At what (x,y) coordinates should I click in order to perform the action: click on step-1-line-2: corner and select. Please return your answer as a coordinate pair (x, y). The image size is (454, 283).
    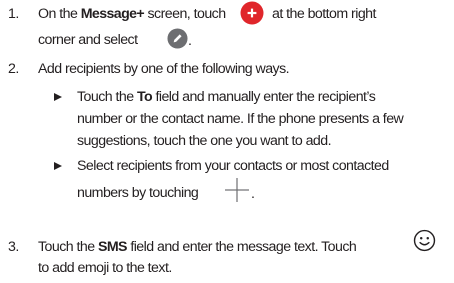
    Looking at the image, I should click on (88, 40).